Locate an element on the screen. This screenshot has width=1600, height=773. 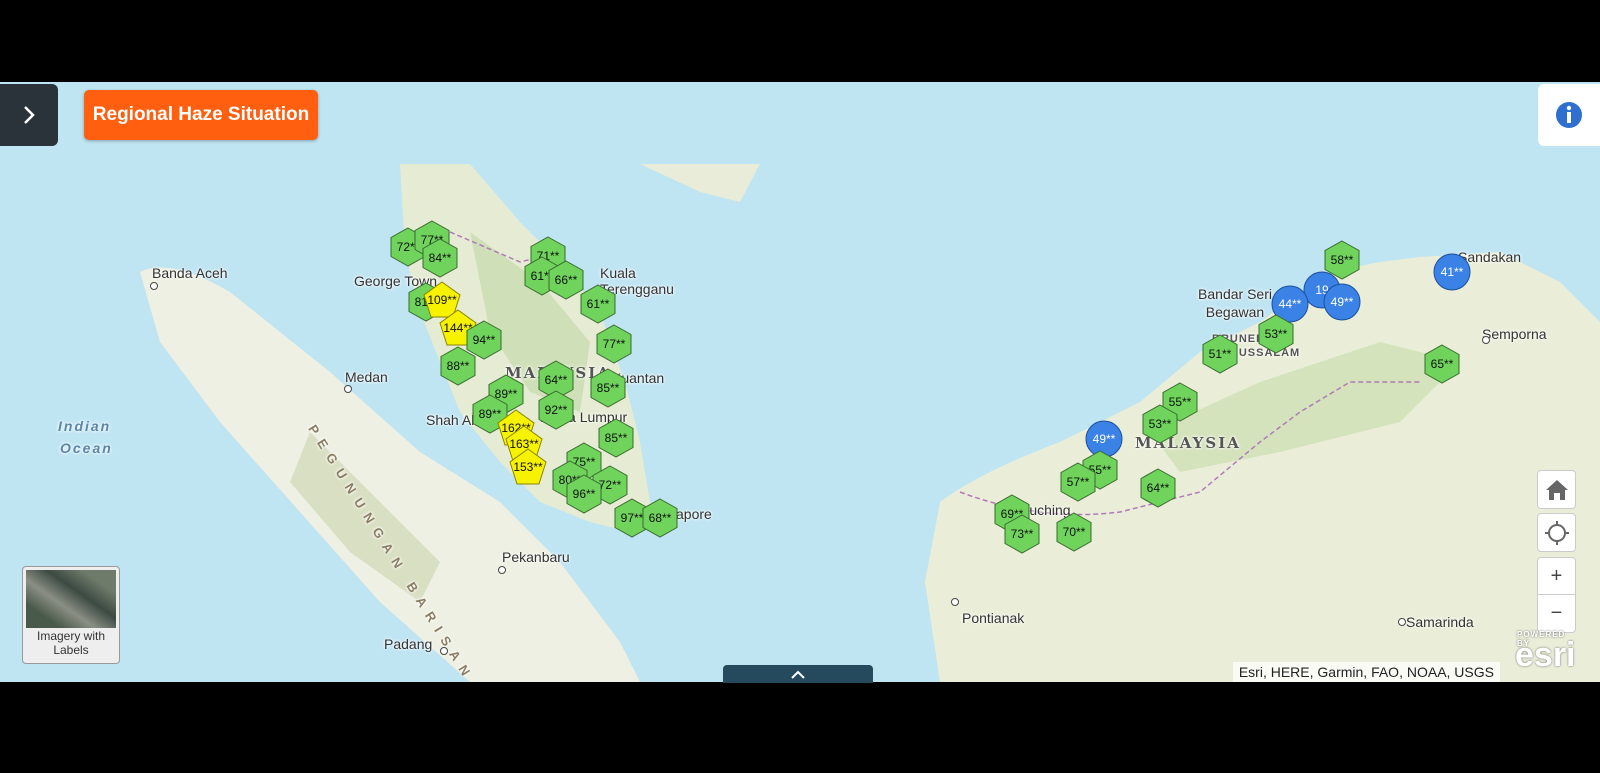
place-samarinda: Samarinda is located at coordinates (1440, 622).